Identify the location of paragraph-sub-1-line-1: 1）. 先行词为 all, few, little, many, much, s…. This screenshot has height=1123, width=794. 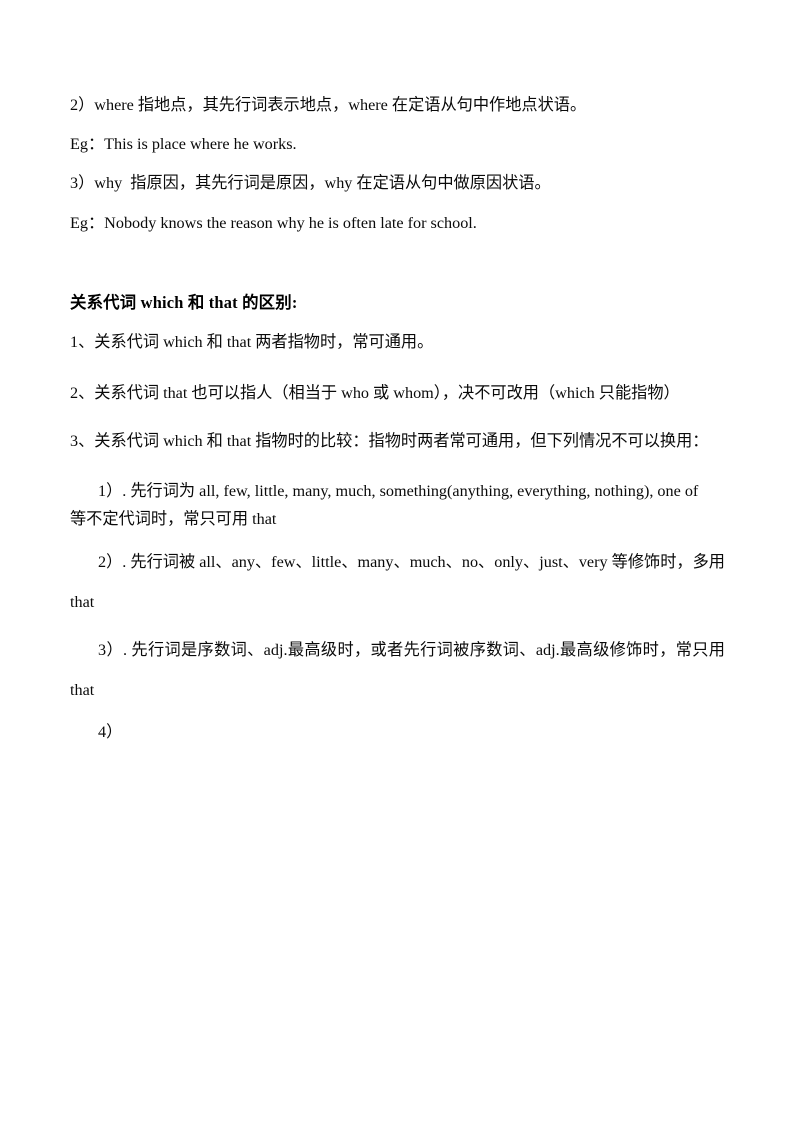
(398, 491).